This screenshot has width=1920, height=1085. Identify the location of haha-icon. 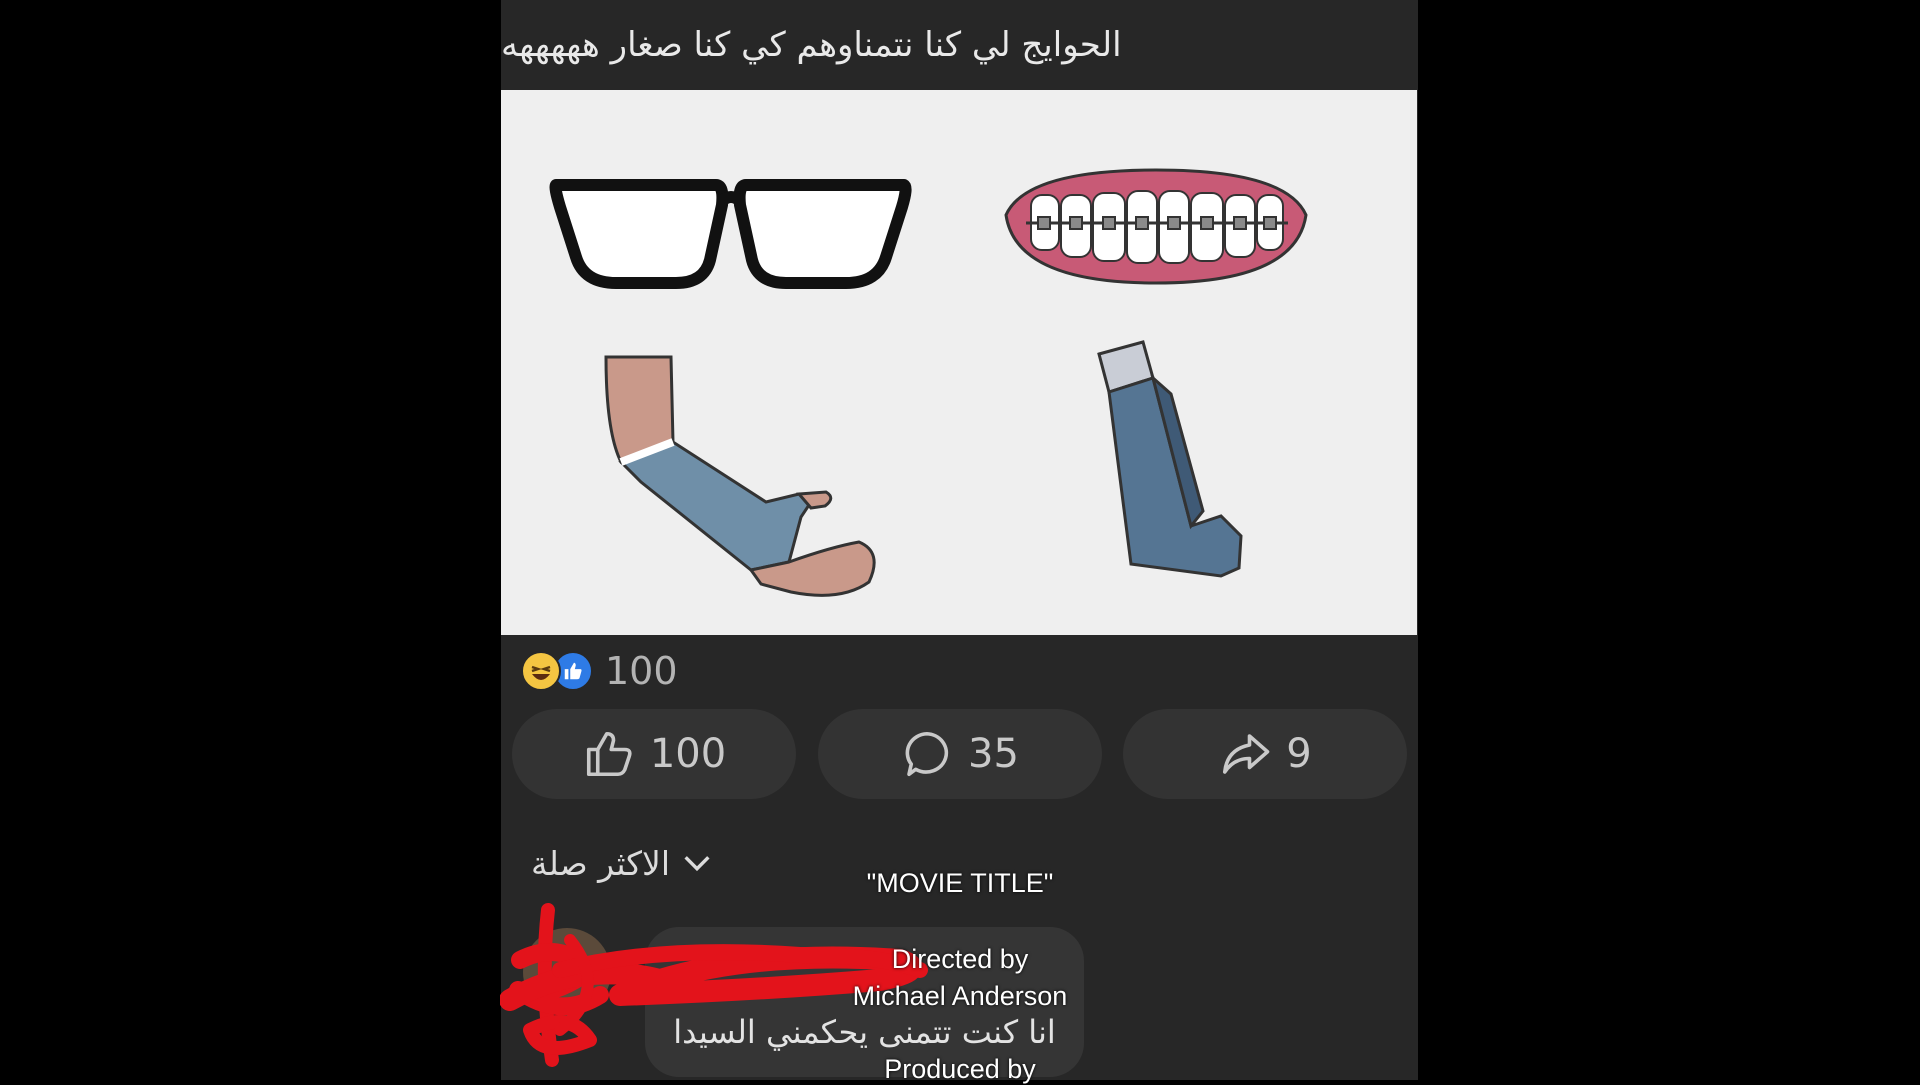
(541, 671).